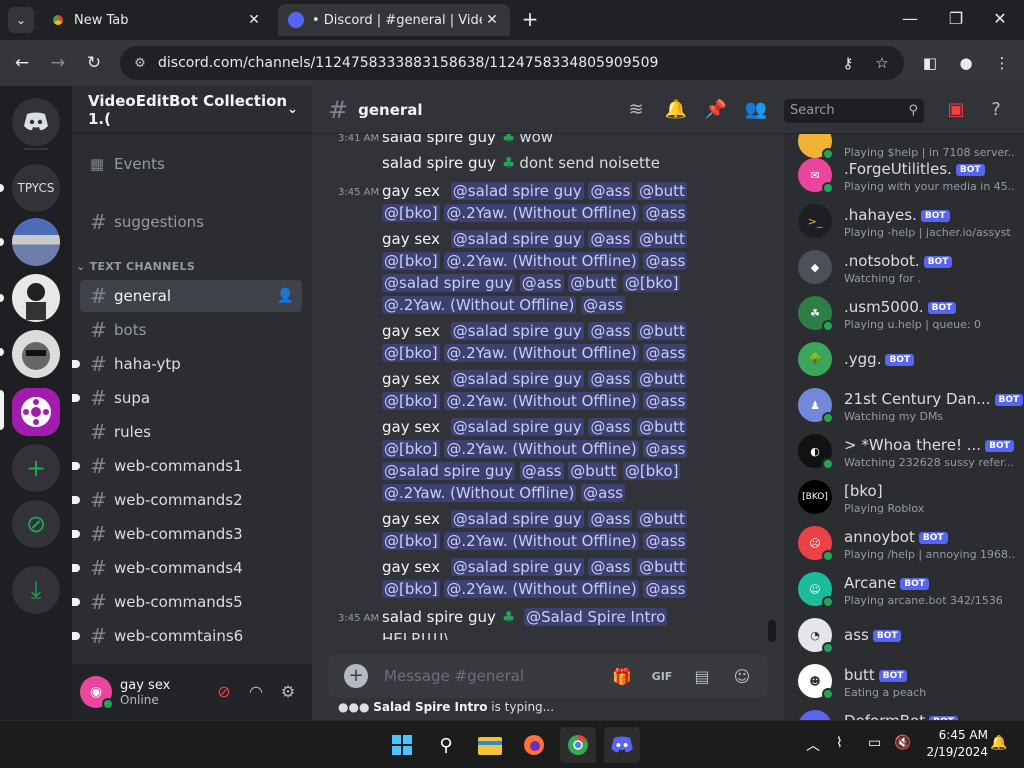 The height and width of the screenshot is (768, 1024). Describe the element at coordinates (716, 110) in the screenshot. I see `pin-icon: 📌` at that location.